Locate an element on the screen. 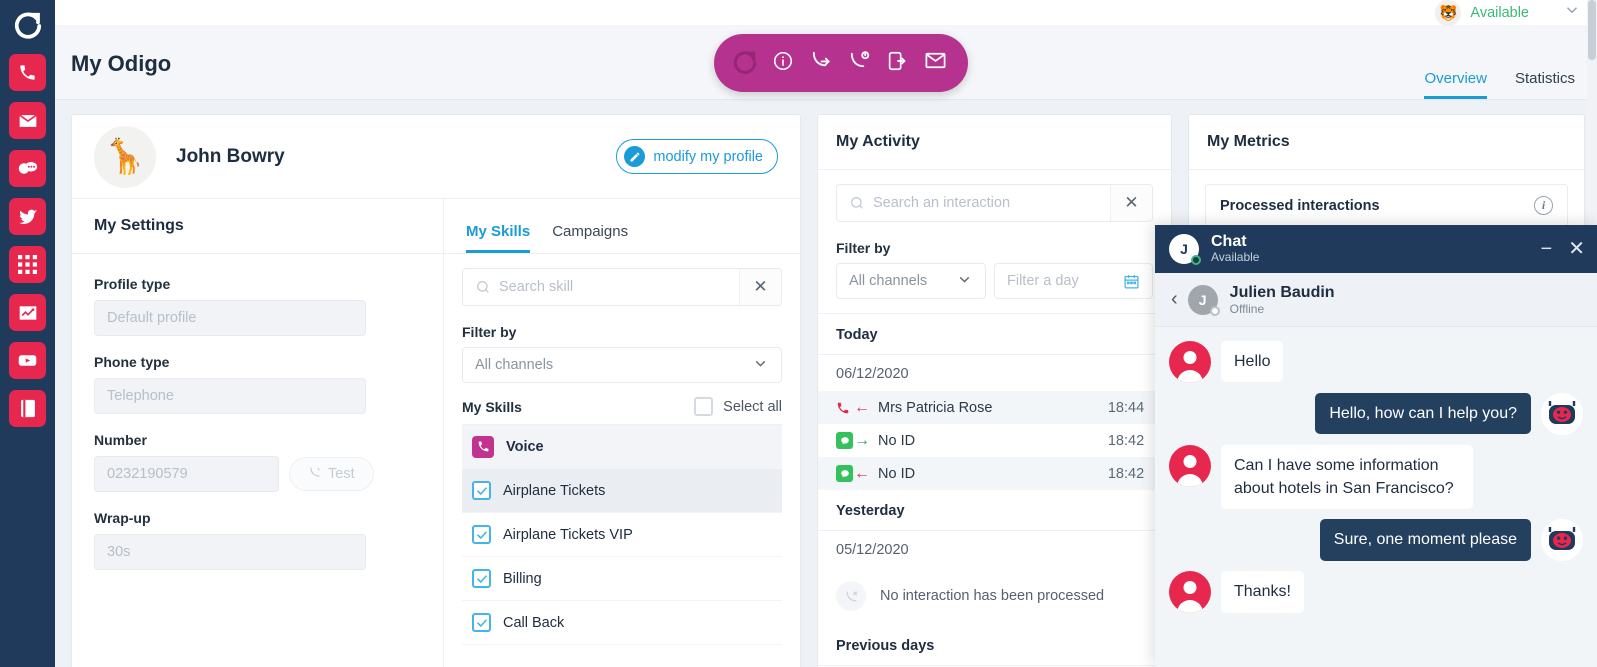 The height and width of the screenshot is (667, 1597). profile-type-input: Default profile is located at coordinates (230, 318).